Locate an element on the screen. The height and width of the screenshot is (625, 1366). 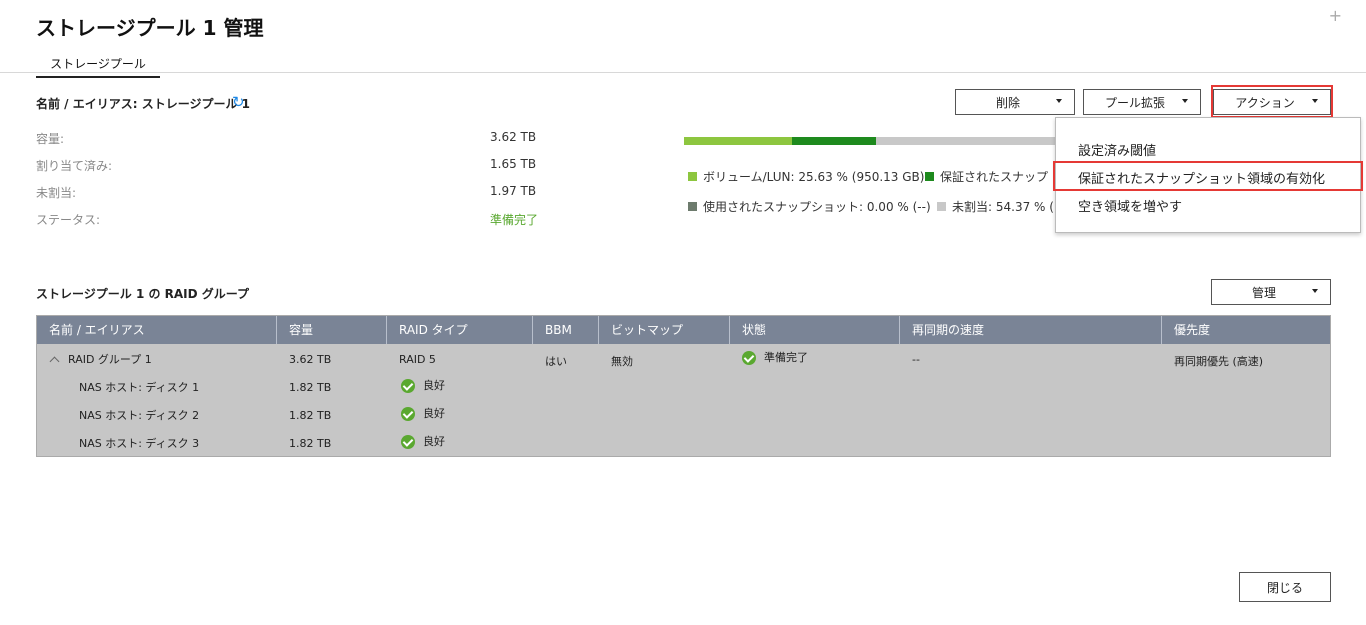
status-value: 準備完了 is located at coordinates (514, 220).